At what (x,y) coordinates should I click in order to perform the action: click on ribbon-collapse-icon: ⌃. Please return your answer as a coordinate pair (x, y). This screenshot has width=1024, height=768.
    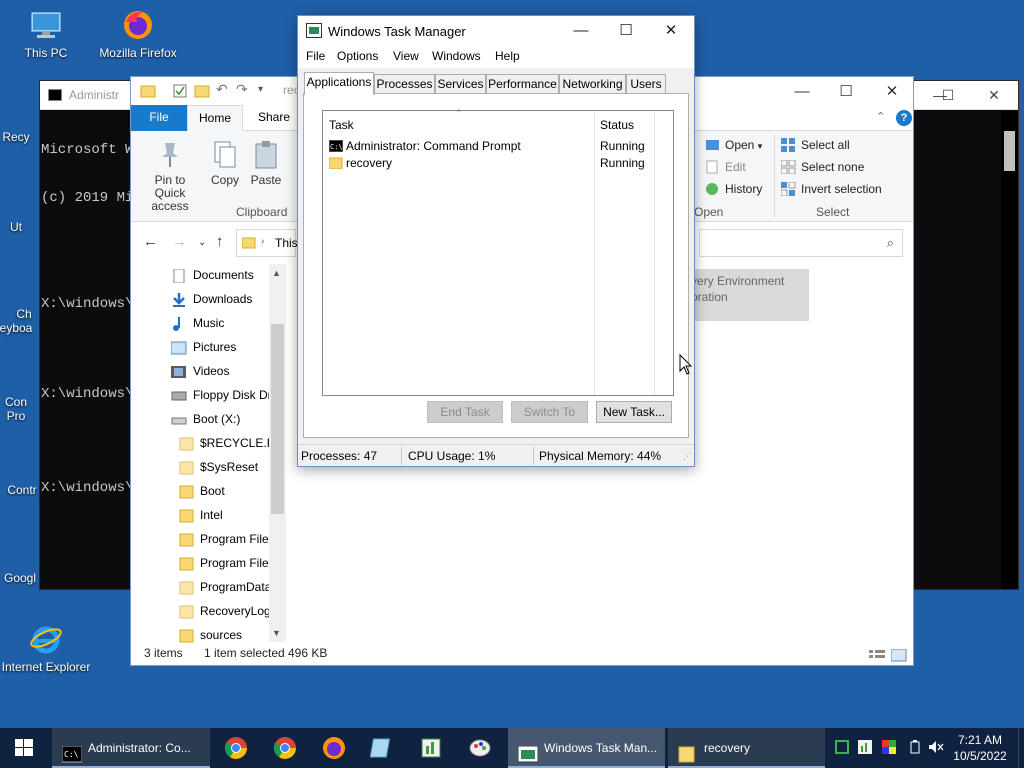
    Looking at the image, I should click on (880, 116).